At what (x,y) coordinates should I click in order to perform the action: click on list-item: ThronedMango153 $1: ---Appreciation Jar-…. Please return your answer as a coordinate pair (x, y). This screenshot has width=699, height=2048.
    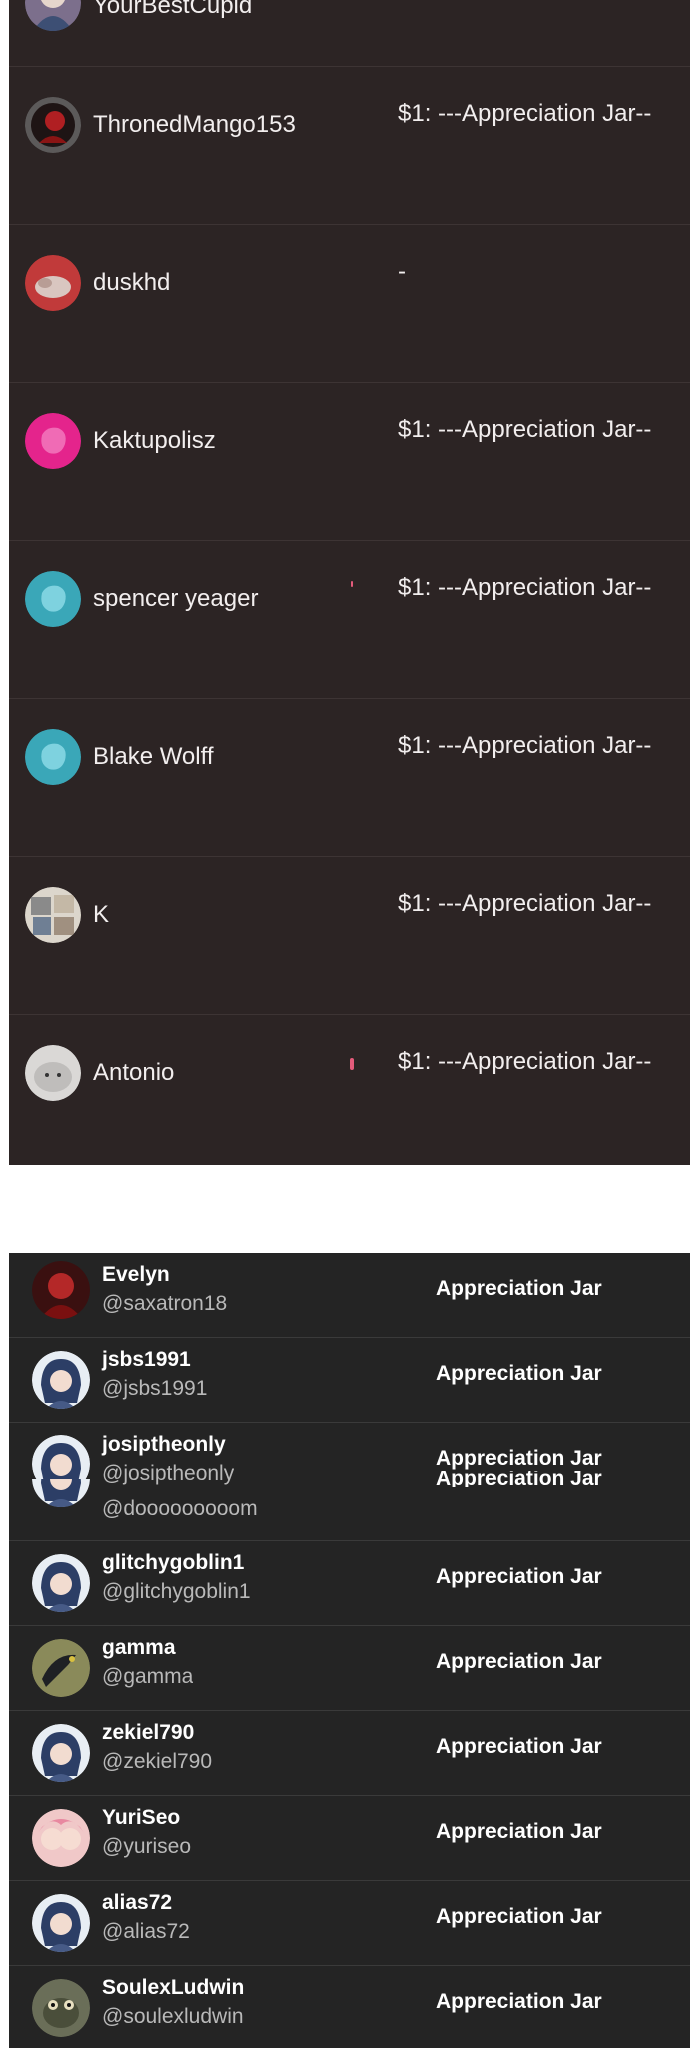
    Looking at the image, I should click on (349, 146).